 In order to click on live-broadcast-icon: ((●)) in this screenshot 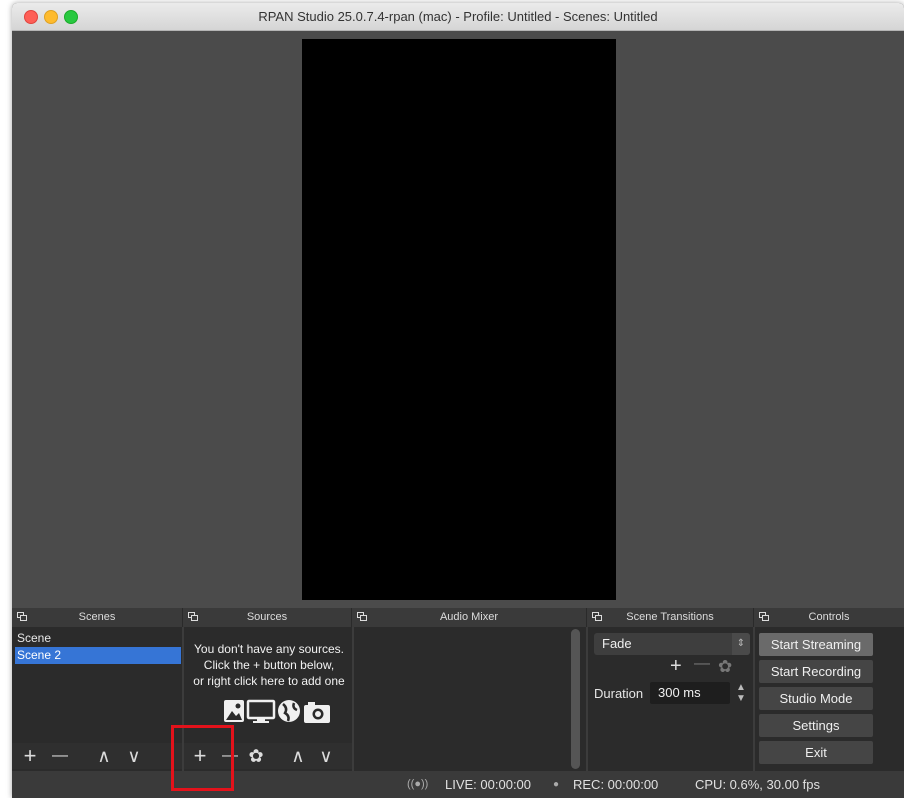, I will do `click(418, 784)`.